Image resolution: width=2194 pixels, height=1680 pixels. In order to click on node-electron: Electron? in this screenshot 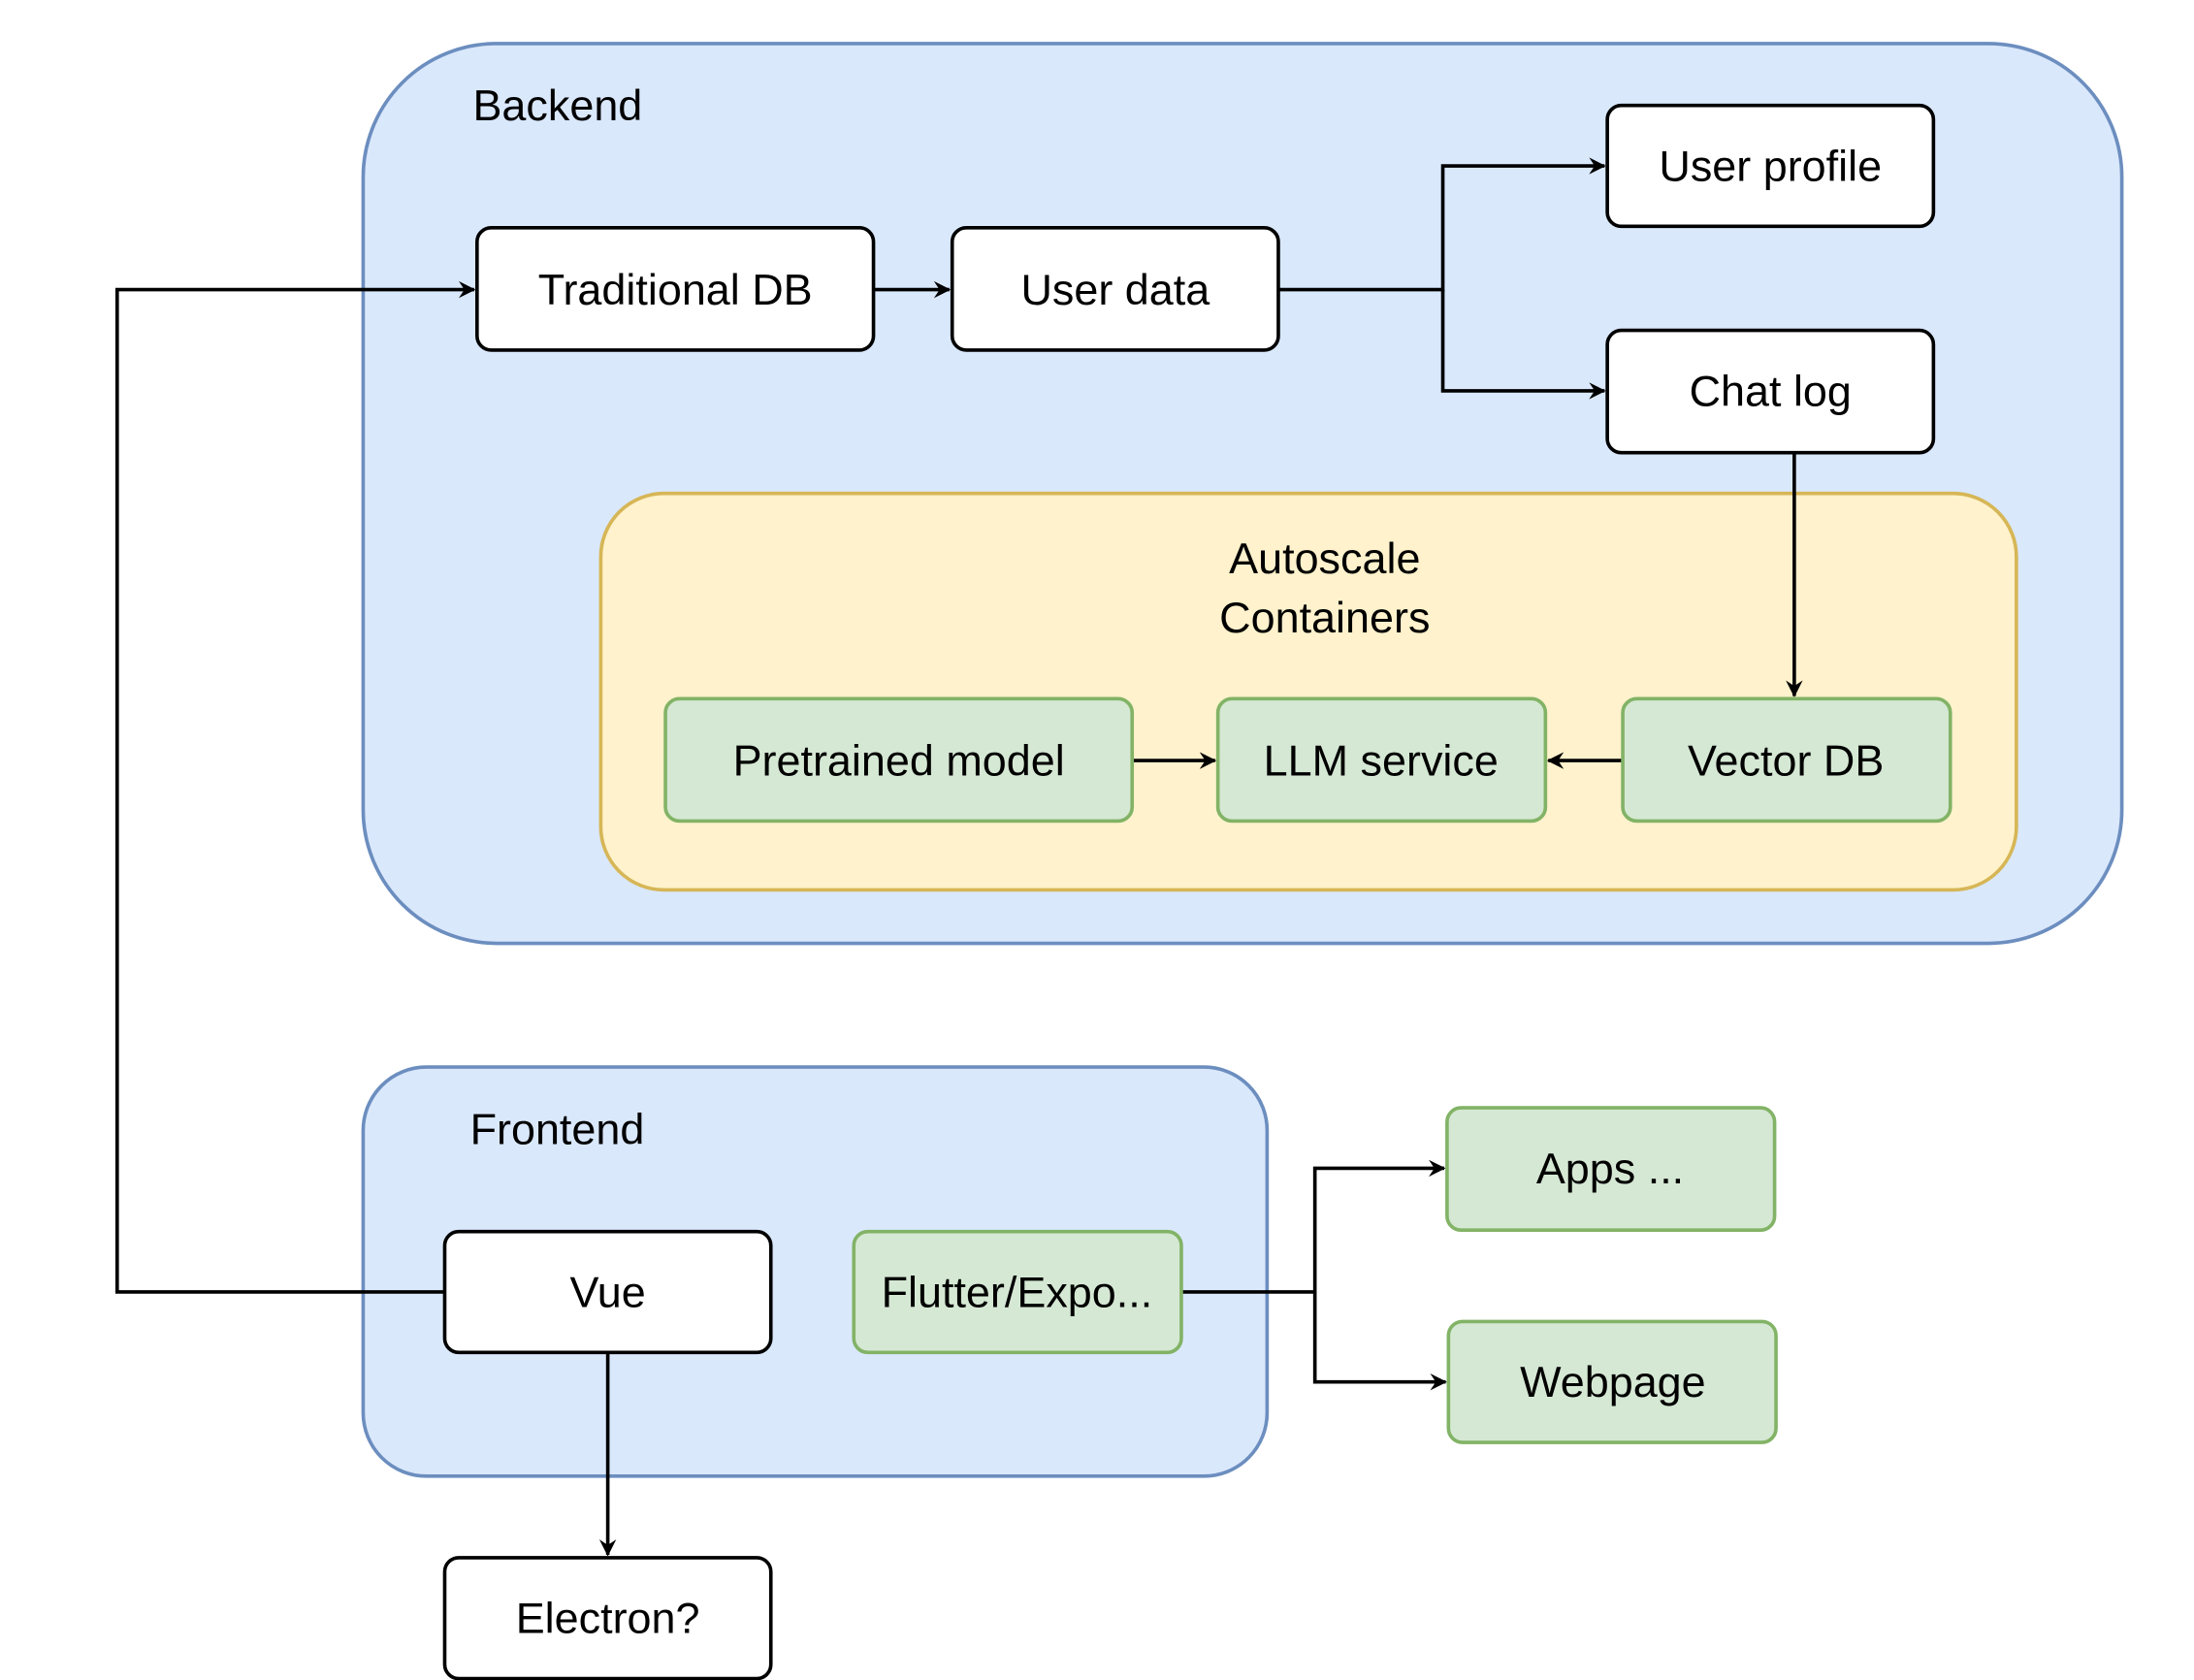, I will do `click(607, 1618)`.